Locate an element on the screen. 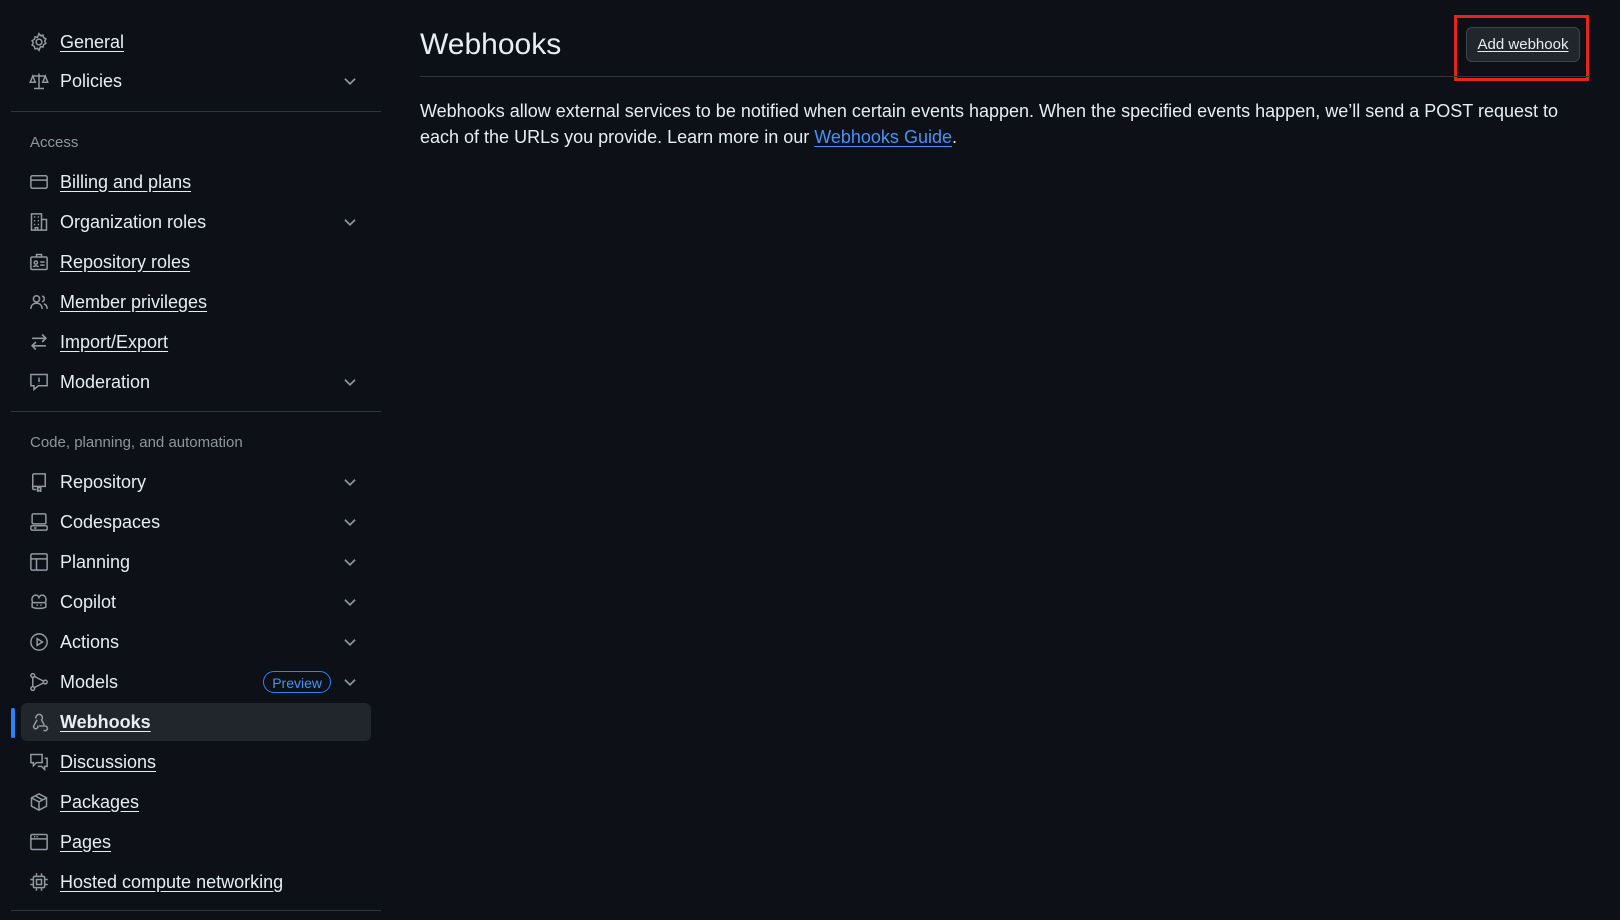  sidebar-item-discussions: Discussions is located at coordinates (196, 762).